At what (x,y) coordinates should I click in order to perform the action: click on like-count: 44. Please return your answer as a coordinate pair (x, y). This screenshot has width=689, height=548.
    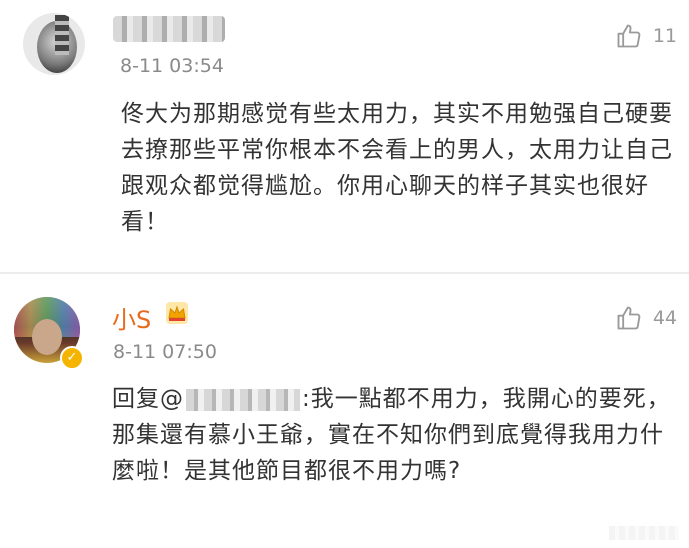
    Looking at the image, I should click on (664, 318).